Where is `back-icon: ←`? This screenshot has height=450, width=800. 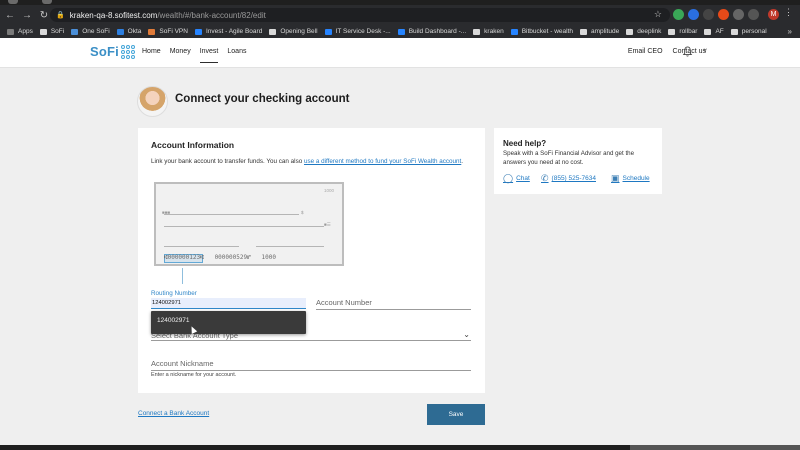
back-icon: ← is located at coordinates (10, 15).